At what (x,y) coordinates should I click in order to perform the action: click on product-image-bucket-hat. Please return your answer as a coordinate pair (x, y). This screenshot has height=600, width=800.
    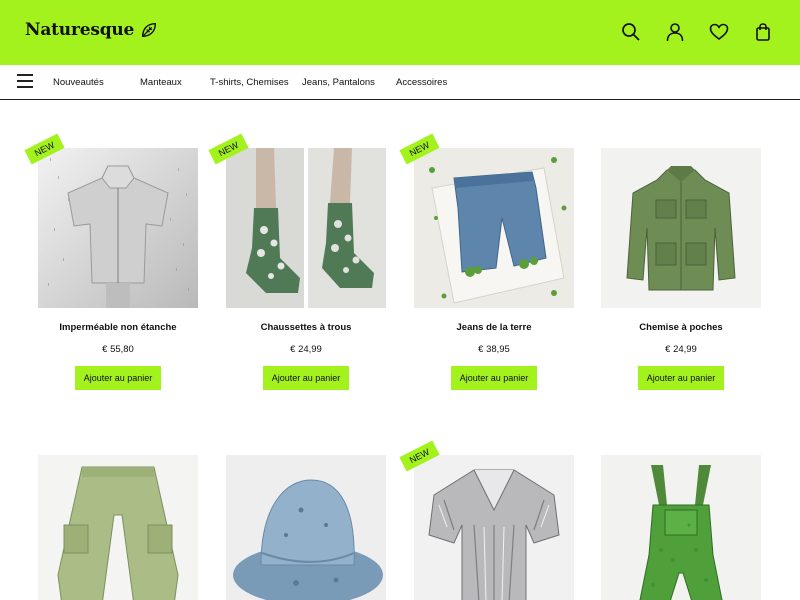
    Looking at the image, I should click on (306, 527).